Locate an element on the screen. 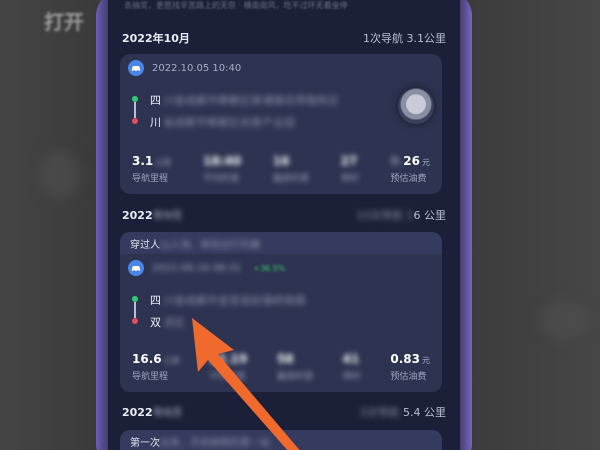 Image resolution: width=600 pixels, height=450 pixels. month-summary: 1次导航 3.1公里 is located at coordinates (404, 38).